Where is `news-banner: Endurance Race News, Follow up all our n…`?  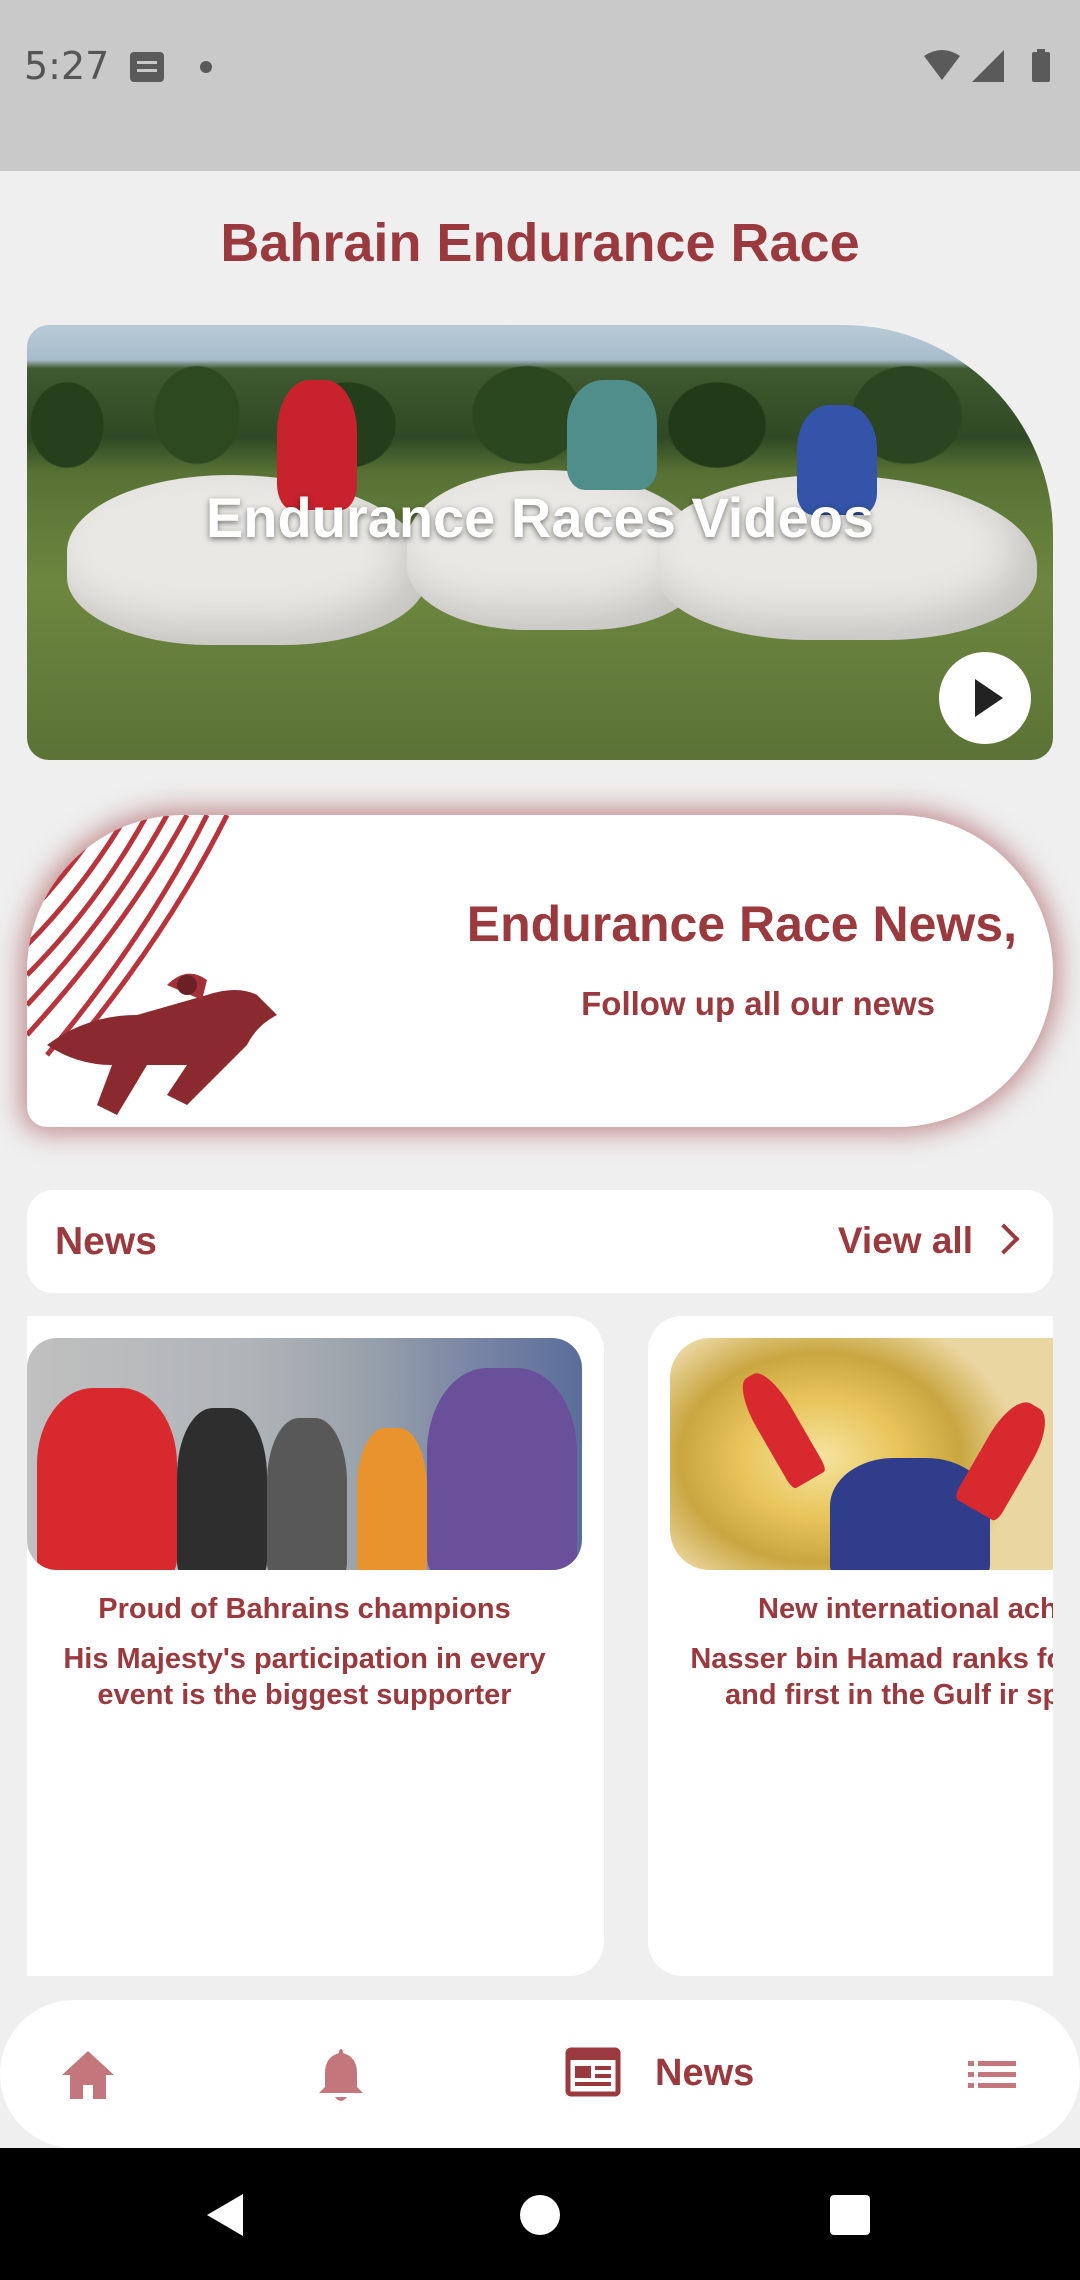
news-banner: Endurance Race News, Follow up all our n… is located at coordinates (540, 971).